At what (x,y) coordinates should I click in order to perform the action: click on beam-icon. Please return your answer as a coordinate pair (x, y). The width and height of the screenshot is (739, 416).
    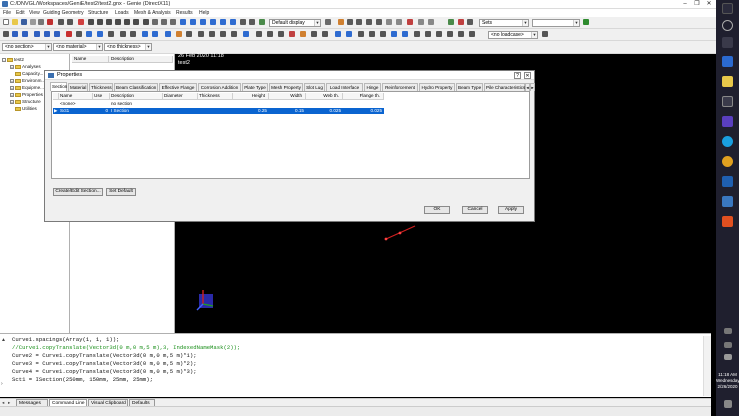
    Looking at the image, I should click on (37, 34).